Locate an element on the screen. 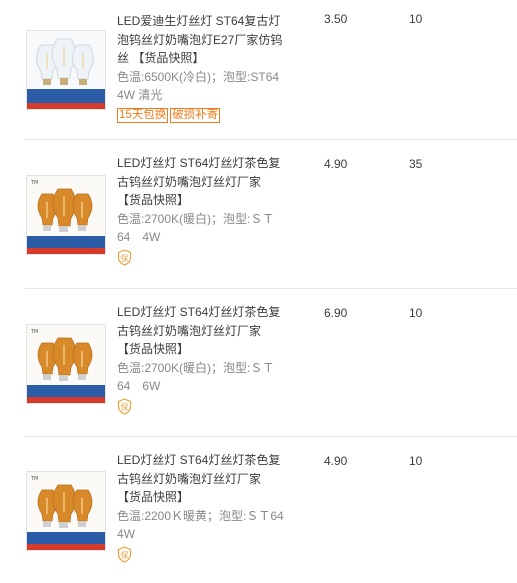  product-thumbnail is located at coordinates (66, 70).